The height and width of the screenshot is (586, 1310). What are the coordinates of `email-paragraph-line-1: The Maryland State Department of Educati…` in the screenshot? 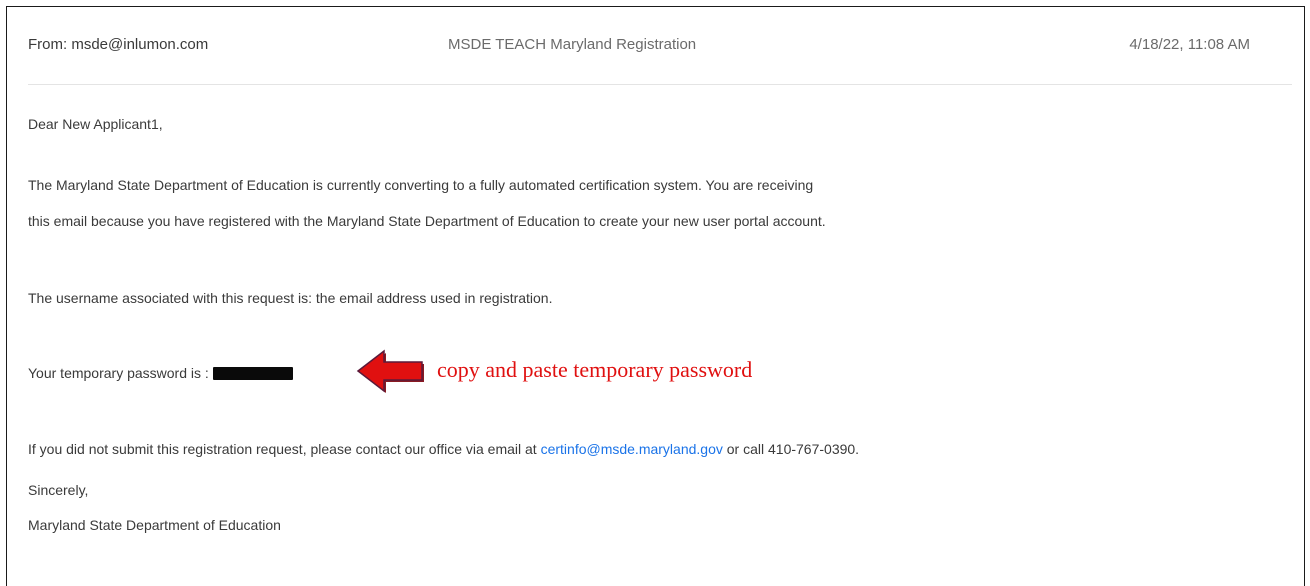 It's located at (421, 185).